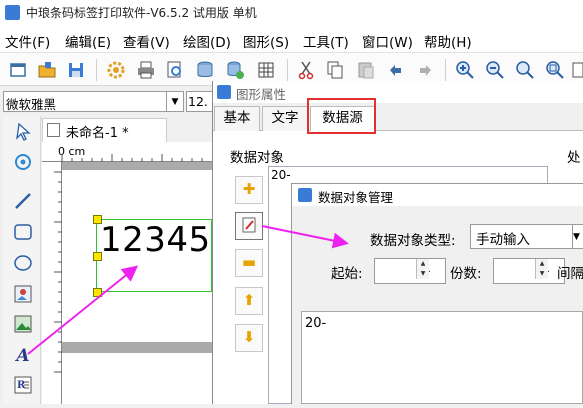 The width and height of the screenshot is (583, 408). I want to click on arrow-to-type, so click(305, 237).